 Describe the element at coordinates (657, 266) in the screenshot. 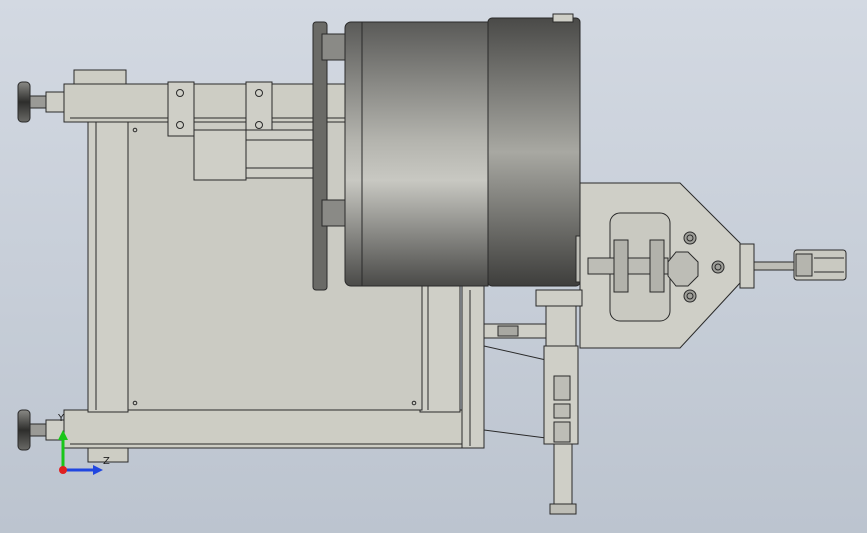

I see `coupling-right` at that location.